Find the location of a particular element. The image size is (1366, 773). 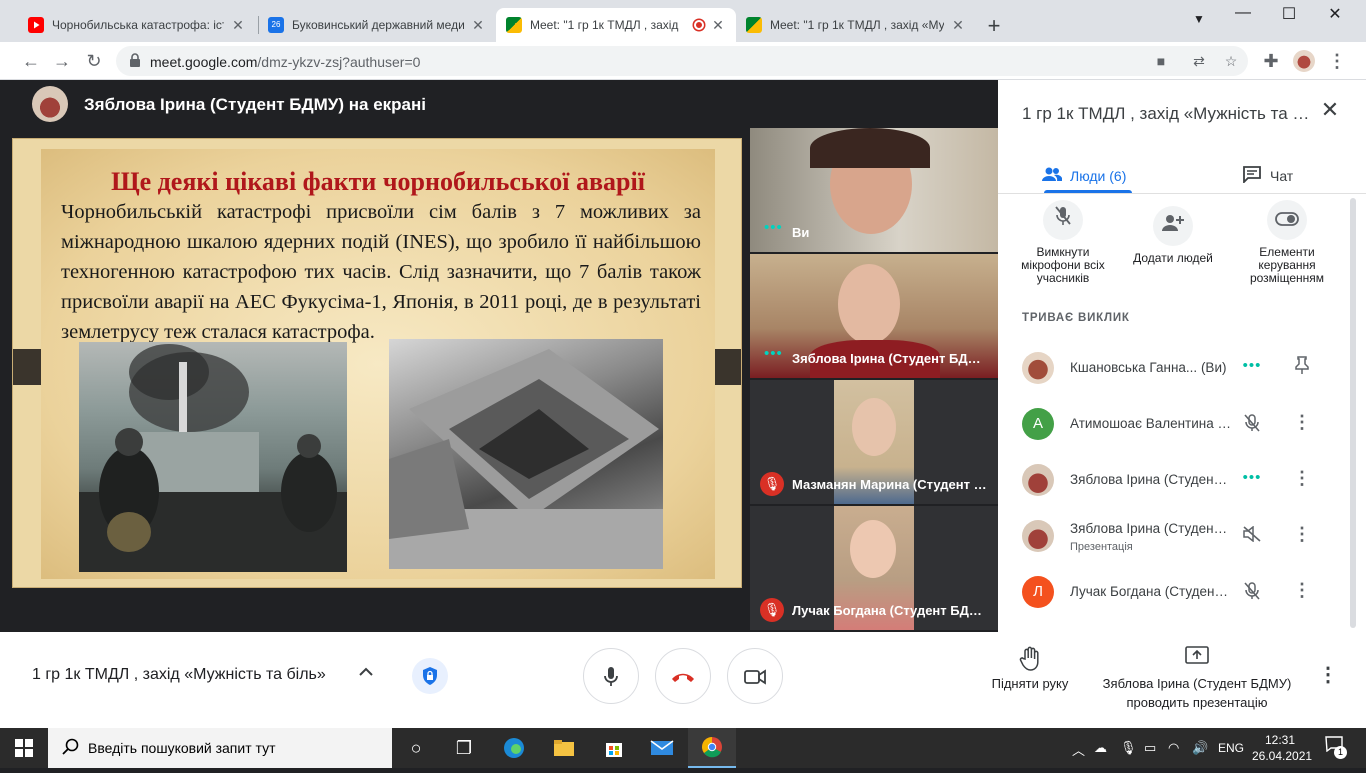

browser-tab-youtube: Чорнобильська катастрофа: істо ✕ is located at coordinates (137, 25).